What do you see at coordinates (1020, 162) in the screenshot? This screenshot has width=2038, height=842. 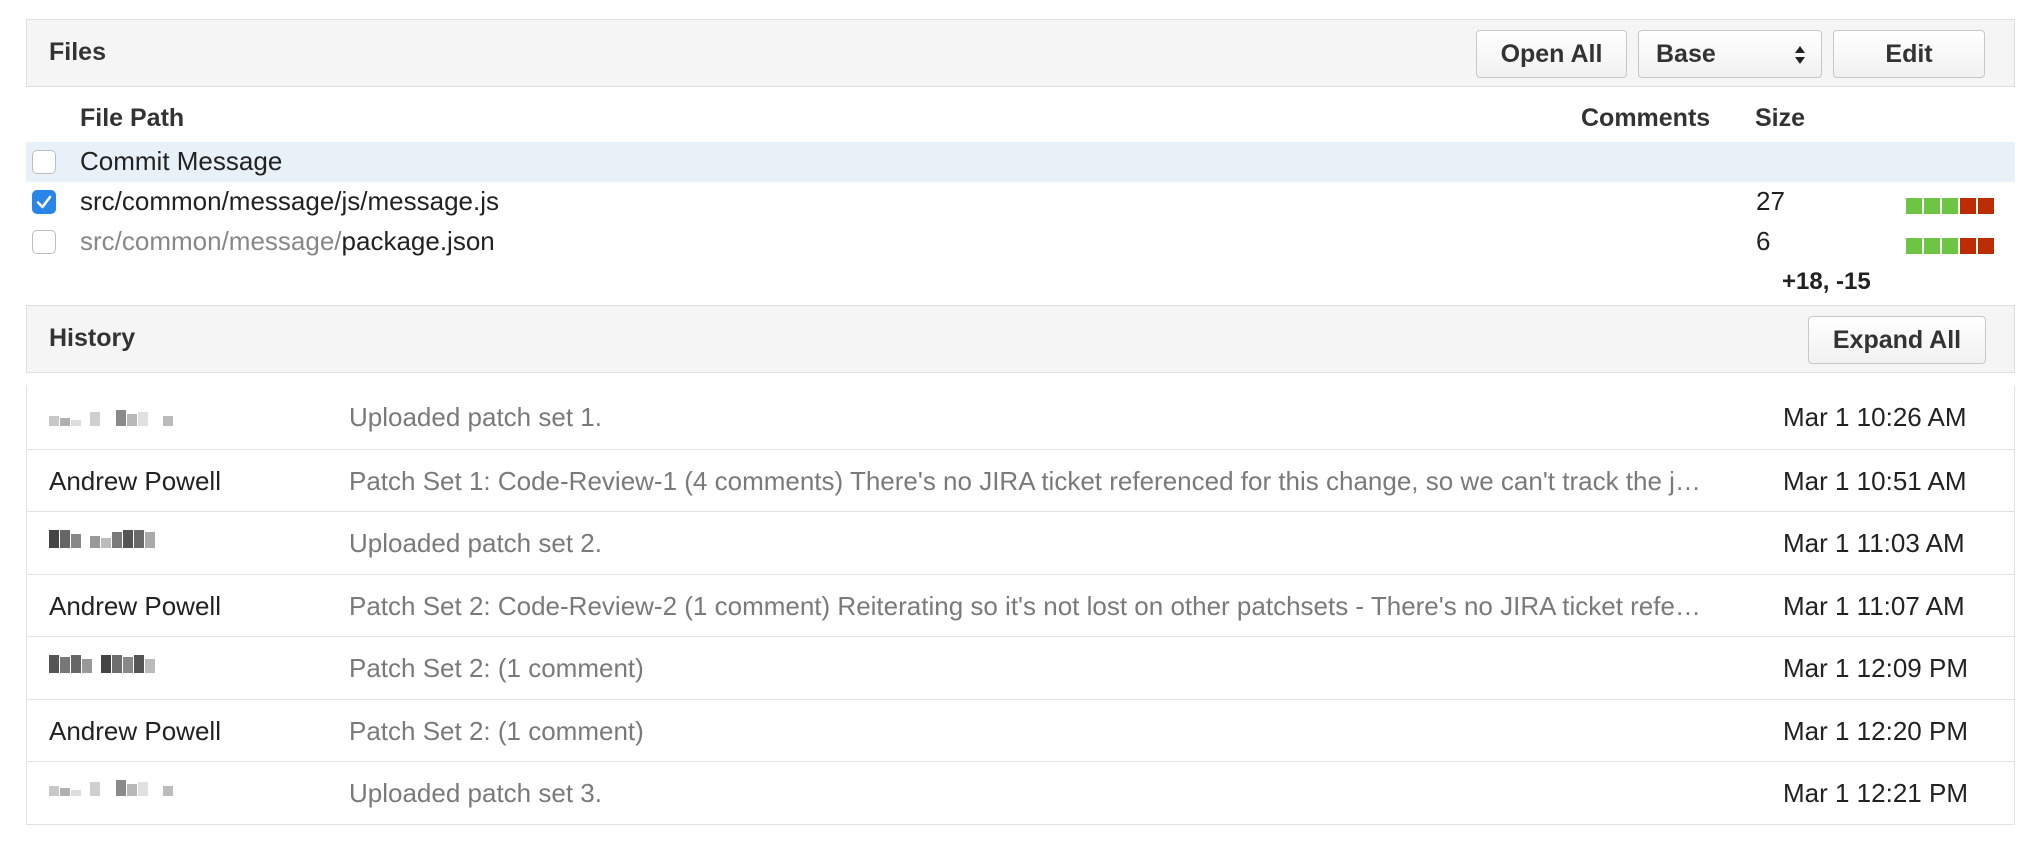 I see `file-row-commit-message: Commit Message` at bounding box center [1020, 162].